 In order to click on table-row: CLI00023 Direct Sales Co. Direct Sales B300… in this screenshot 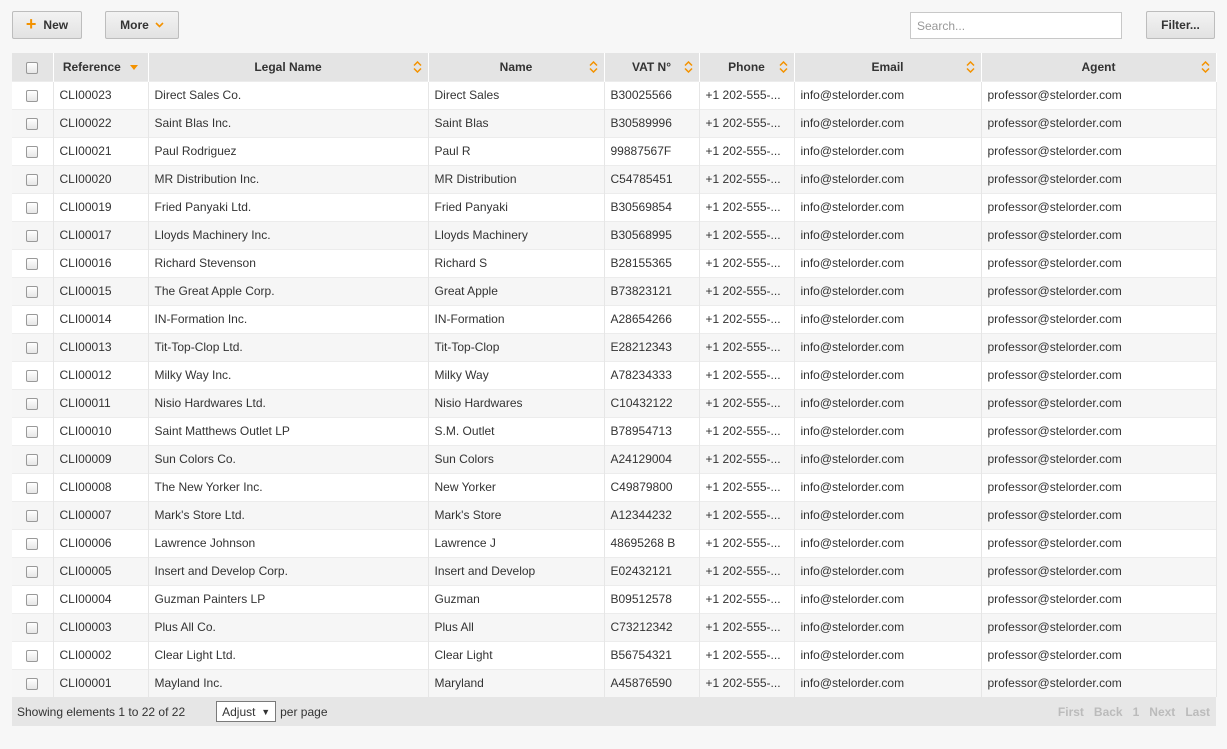, I will do `click(614, 94)`.